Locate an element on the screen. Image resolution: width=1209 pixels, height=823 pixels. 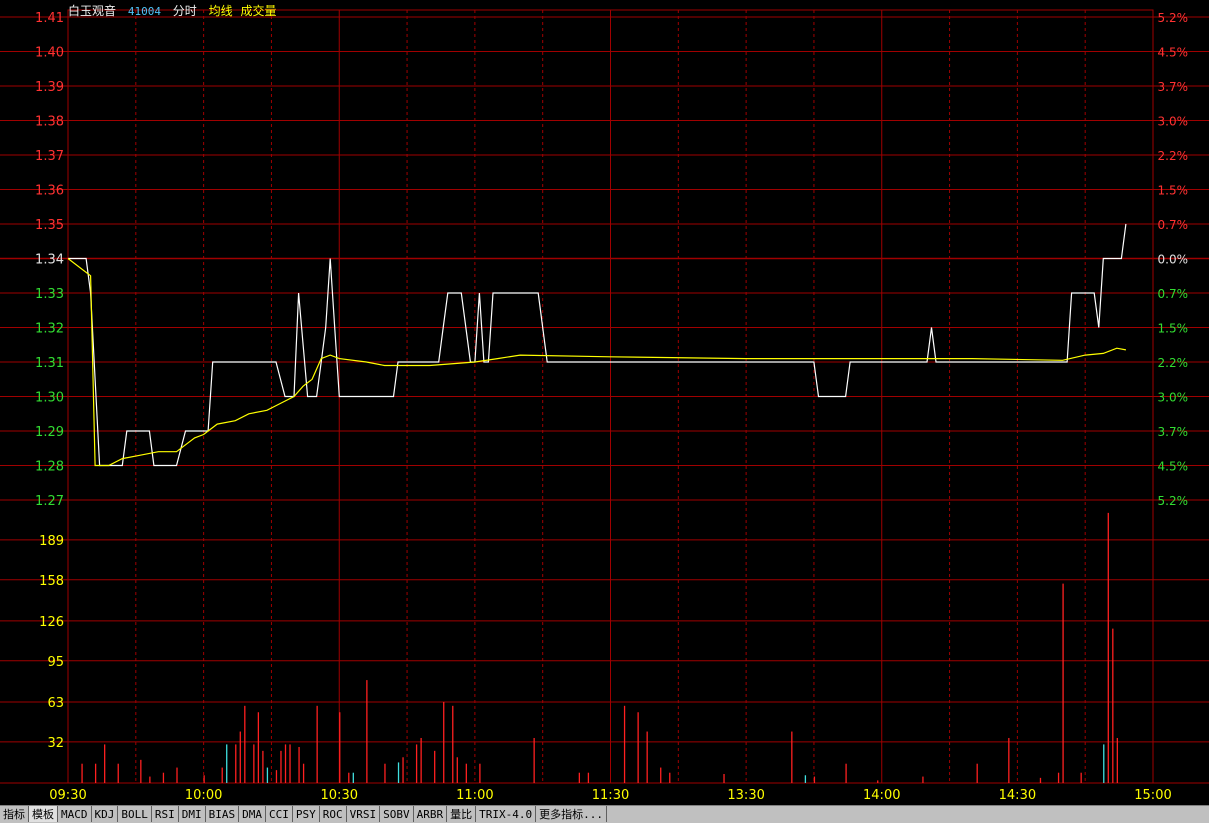
price-tick-label: 1.35 is located at coordinates (49, 225).